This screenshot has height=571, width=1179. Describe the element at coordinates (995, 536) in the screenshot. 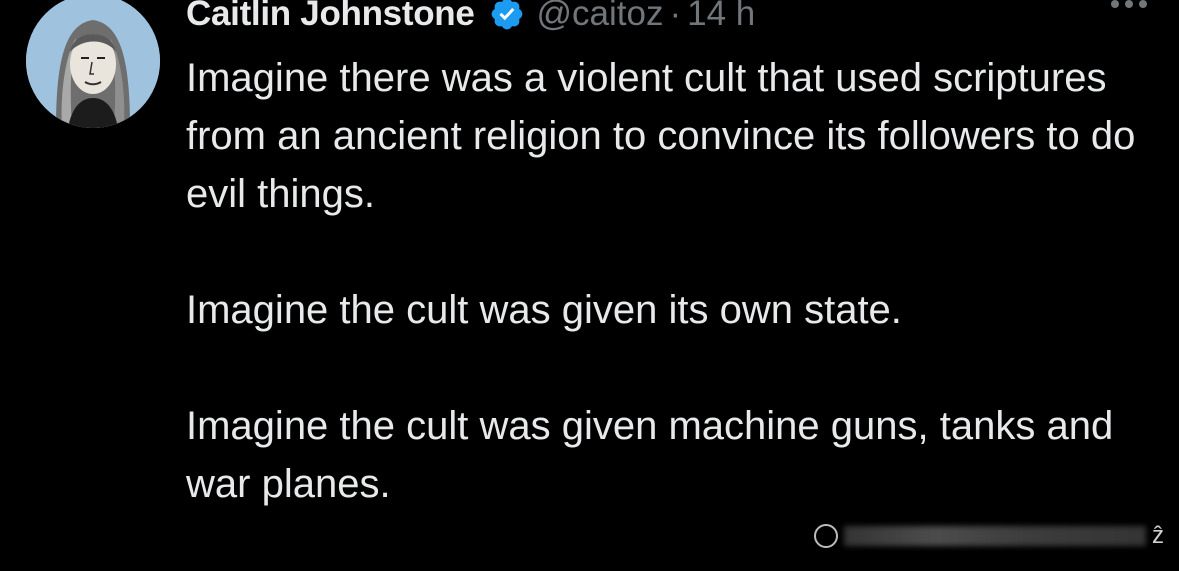

I see `watermark-blurred-text` at that location.